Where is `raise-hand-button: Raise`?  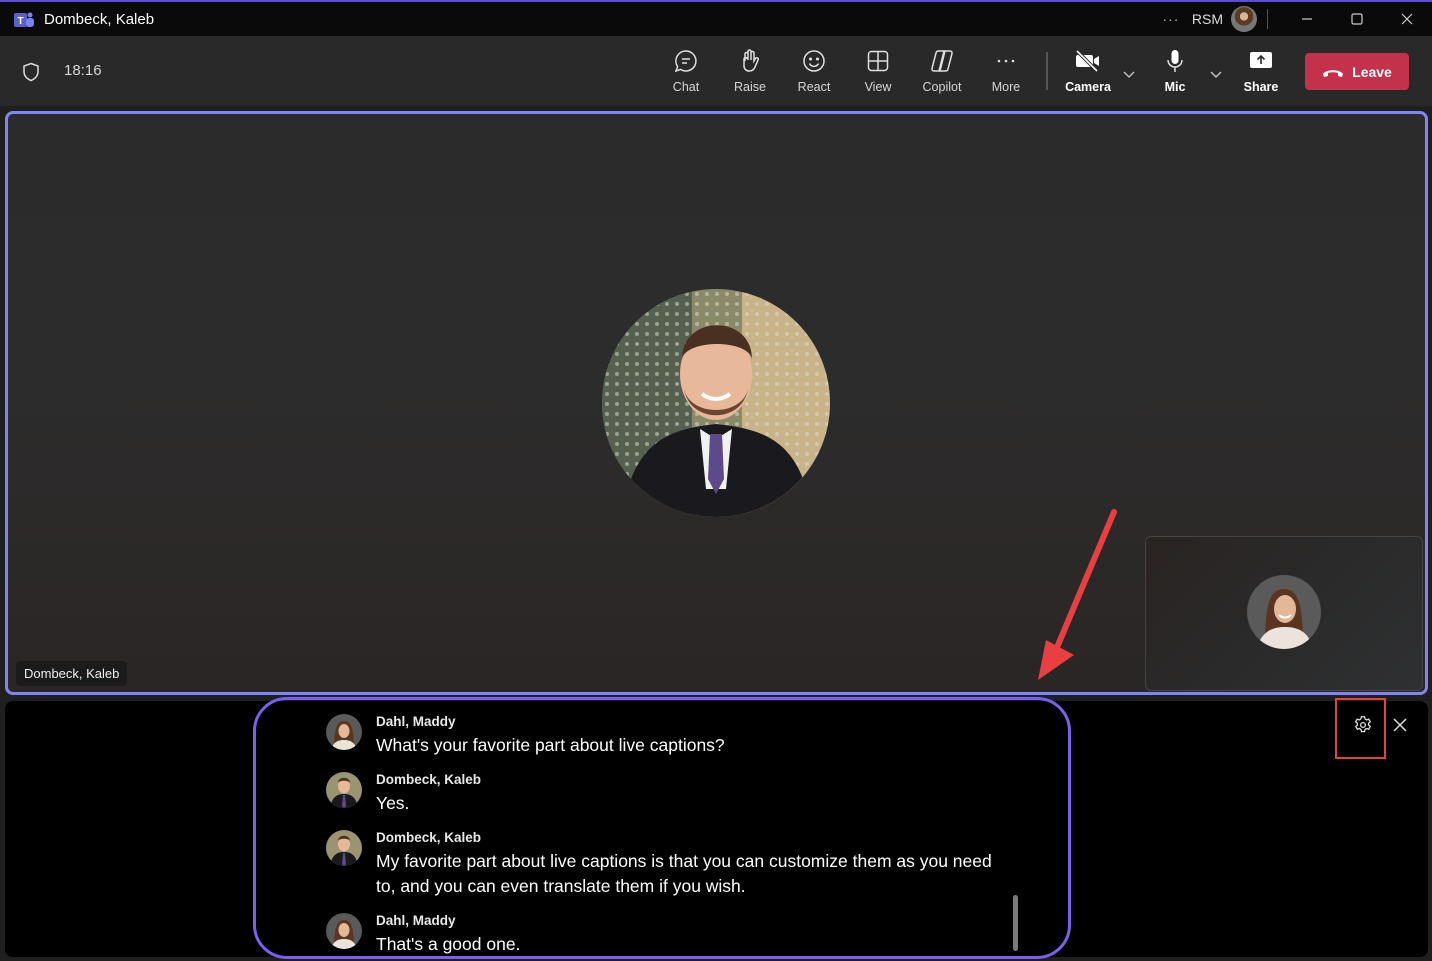 raise-hand-button: Raise is located at coordinates (750, 71).